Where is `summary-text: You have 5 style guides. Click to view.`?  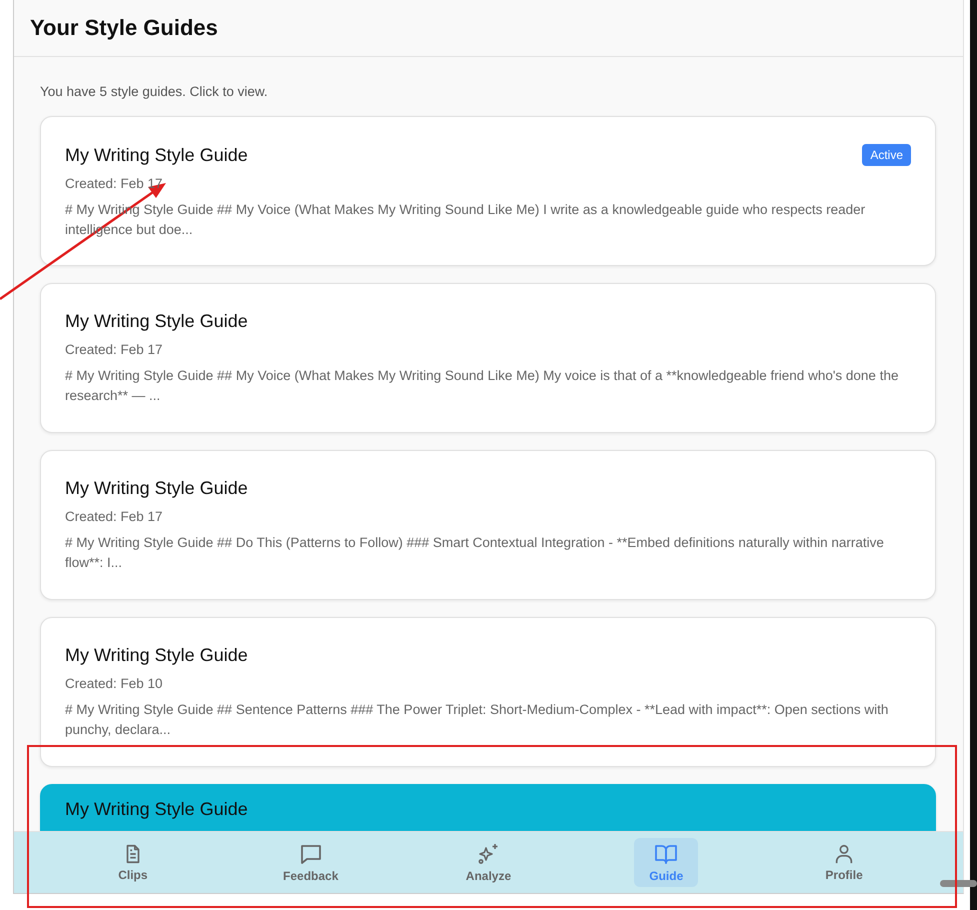
summary-text: You have 5 style guides. Click to view. is located at coordinates (154, 91).